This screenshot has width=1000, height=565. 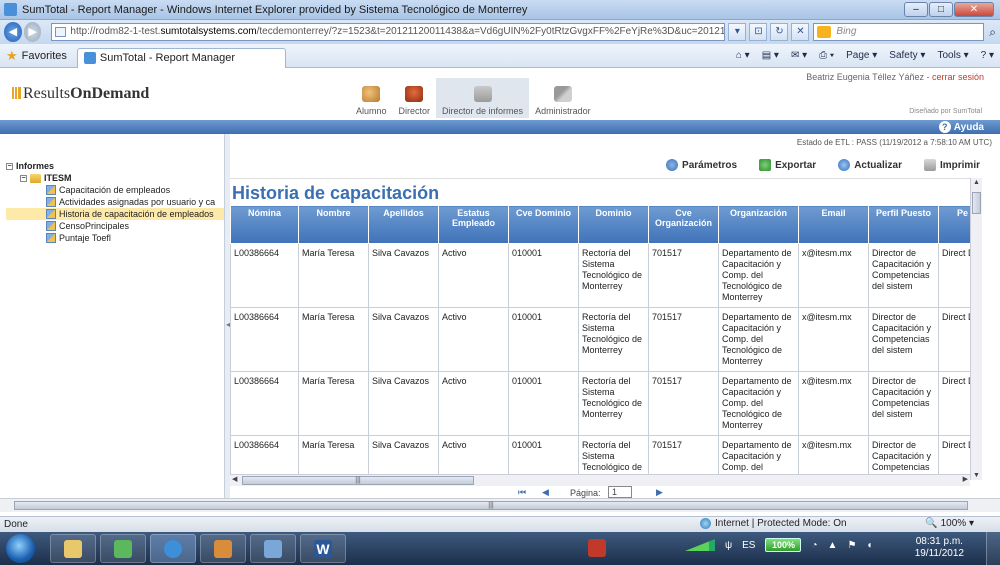 What do you see at coordinates (234, 479) in the screenshot?
I see `scroll-left-icon: ◀` at bounding box center [234, 479].